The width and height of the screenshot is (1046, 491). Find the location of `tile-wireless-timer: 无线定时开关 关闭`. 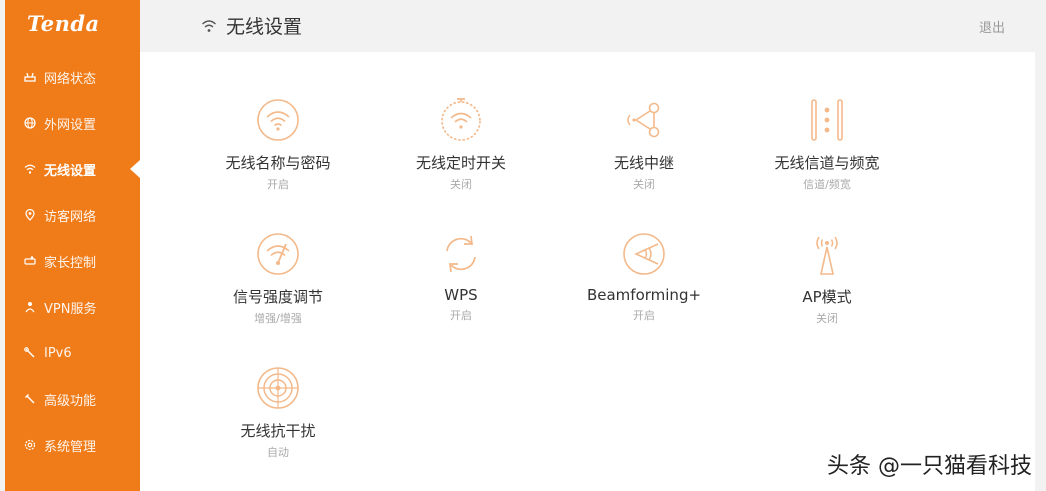

tile-wireless-timer: 无线定时开关 关闭 is located at coordinates (461, 144).